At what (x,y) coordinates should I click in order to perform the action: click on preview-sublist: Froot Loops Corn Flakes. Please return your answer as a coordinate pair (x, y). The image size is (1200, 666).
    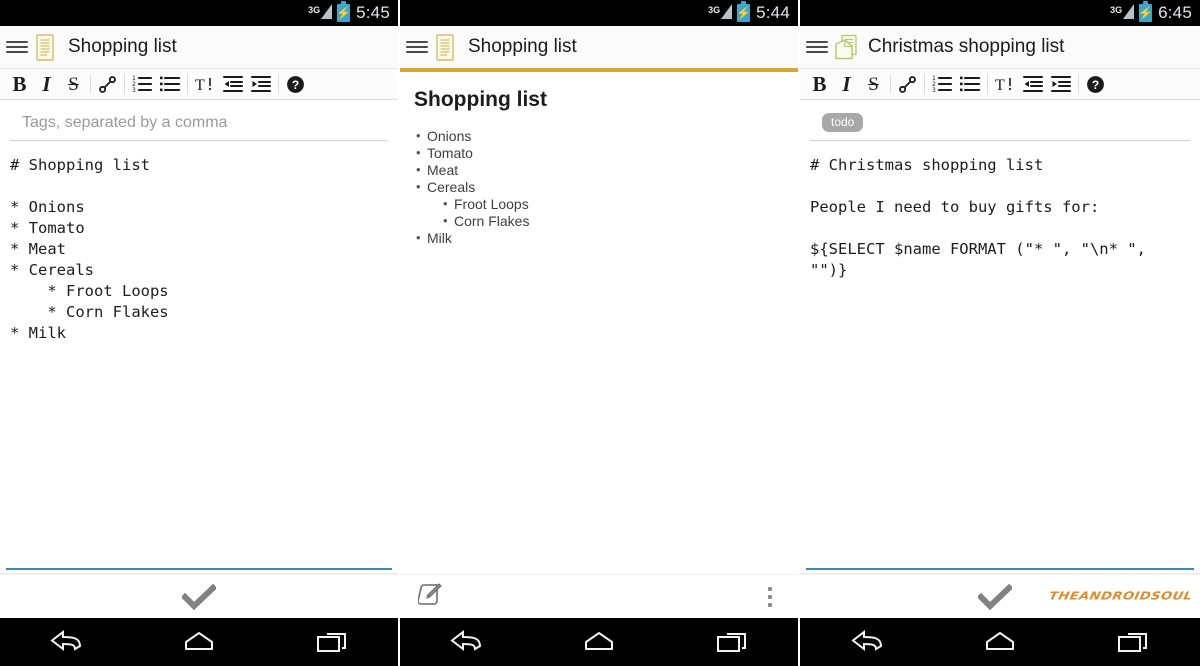
    Looking at the image, I should click on (612, 212).